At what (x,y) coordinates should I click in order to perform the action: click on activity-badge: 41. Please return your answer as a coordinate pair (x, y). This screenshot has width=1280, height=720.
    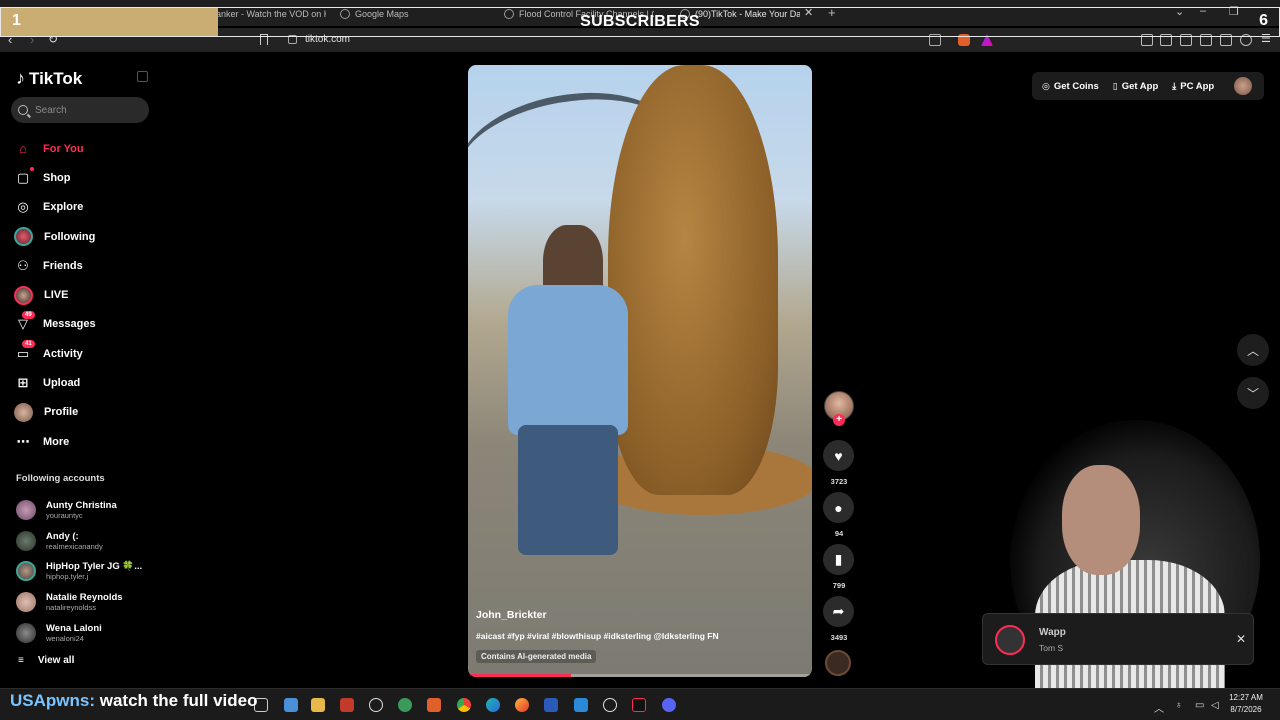
    Looking at the image, I should click on (28, 344).